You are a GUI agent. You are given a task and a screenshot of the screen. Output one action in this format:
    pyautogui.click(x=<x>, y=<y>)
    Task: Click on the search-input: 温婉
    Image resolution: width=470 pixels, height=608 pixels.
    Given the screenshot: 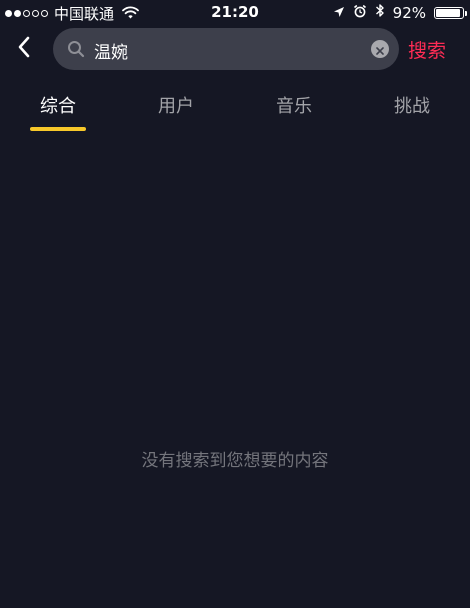 What is the action you would take?
    pyautogui.click(x=226, y=49)
    